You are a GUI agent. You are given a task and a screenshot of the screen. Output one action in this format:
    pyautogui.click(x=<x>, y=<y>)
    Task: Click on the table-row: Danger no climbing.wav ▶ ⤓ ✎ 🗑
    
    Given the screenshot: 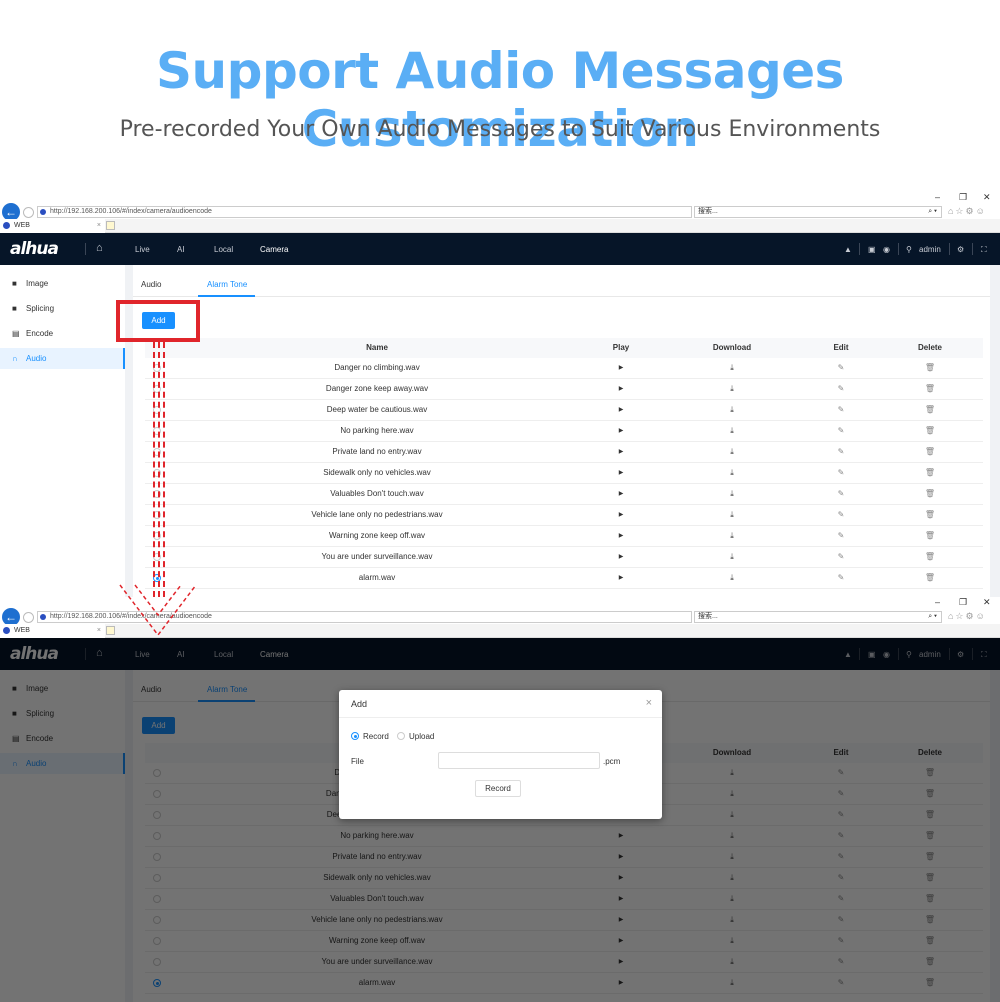 What is the action you would take?
    pyautogui.click(x=564, y=368)
    